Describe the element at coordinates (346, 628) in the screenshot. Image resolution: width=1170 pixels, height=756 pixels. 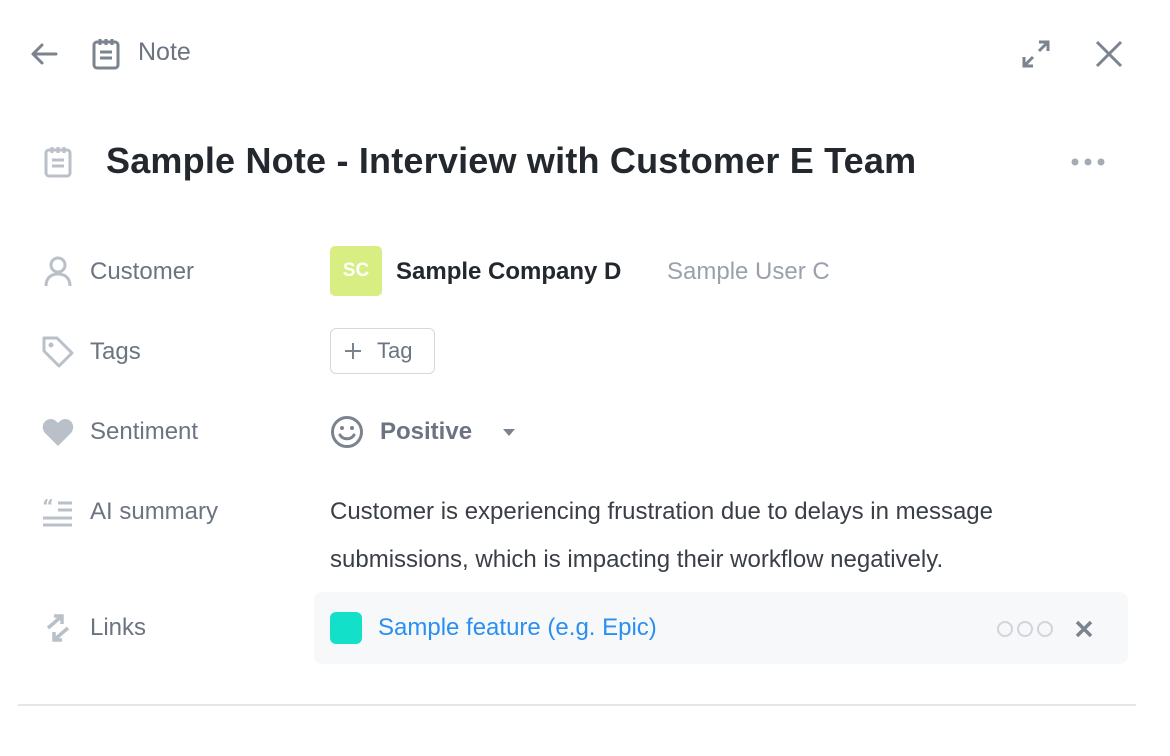
I see `feature-color-square` at that location.